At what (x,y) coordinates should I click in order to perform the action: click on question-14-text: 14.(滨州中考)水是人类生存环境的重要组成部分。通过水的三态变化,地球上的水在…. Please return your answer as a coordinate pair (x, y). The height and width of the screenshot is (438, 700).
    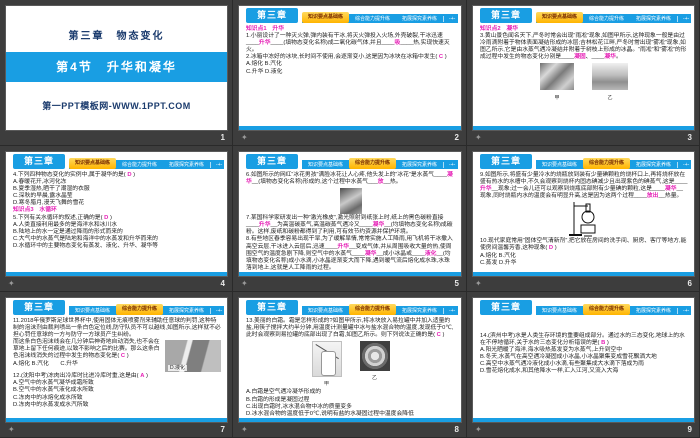
    Looking at the image, I should click on (582, 340).